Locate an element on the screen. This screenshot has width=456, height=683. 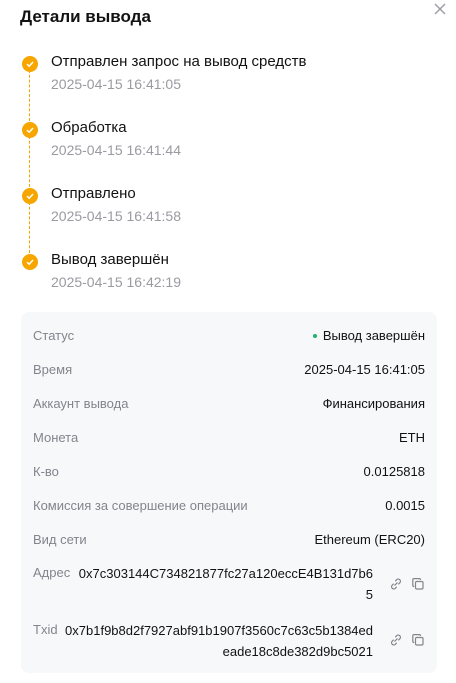
timeline-step: Отправлено 2025-04-15 16:41:58 is located at coordinates (200, 211).